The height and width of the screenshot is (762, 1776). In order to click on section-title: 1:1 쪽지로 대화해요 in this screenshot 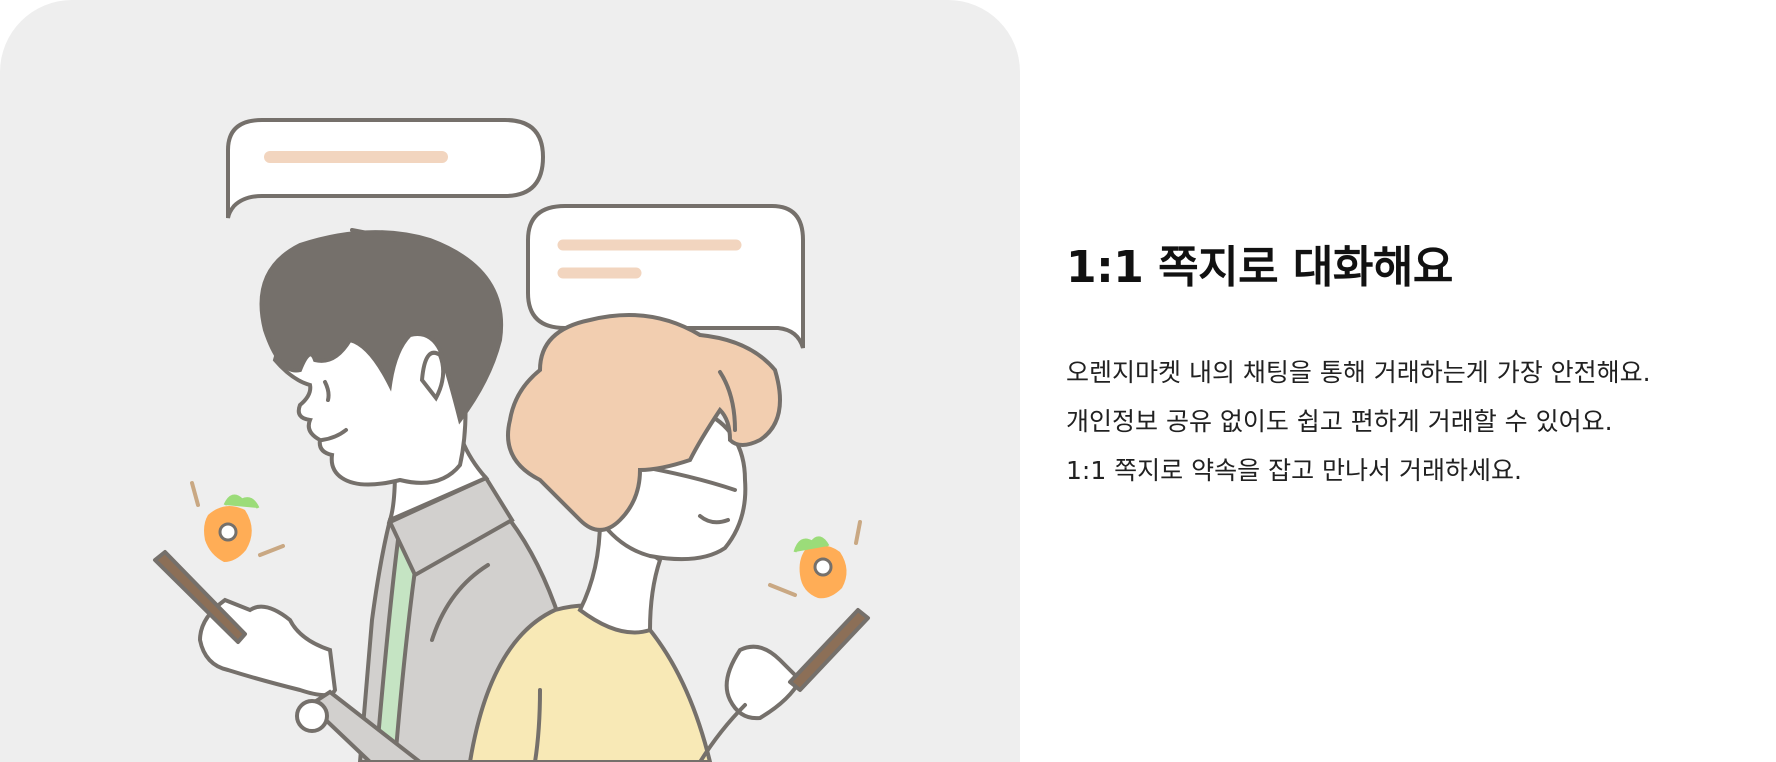, I will do `click(1259, 267)`.